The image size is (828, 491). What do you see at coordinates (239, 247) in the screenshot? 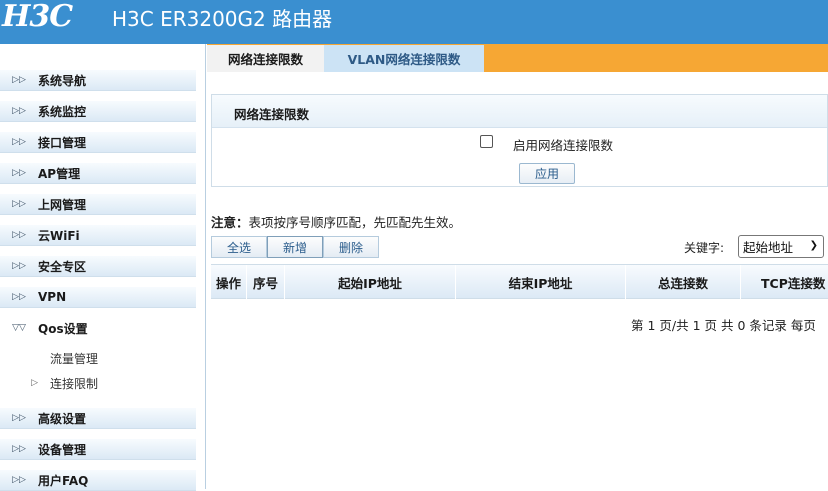
I see `select-all-button: 全选` at bounding box center [239, 247].